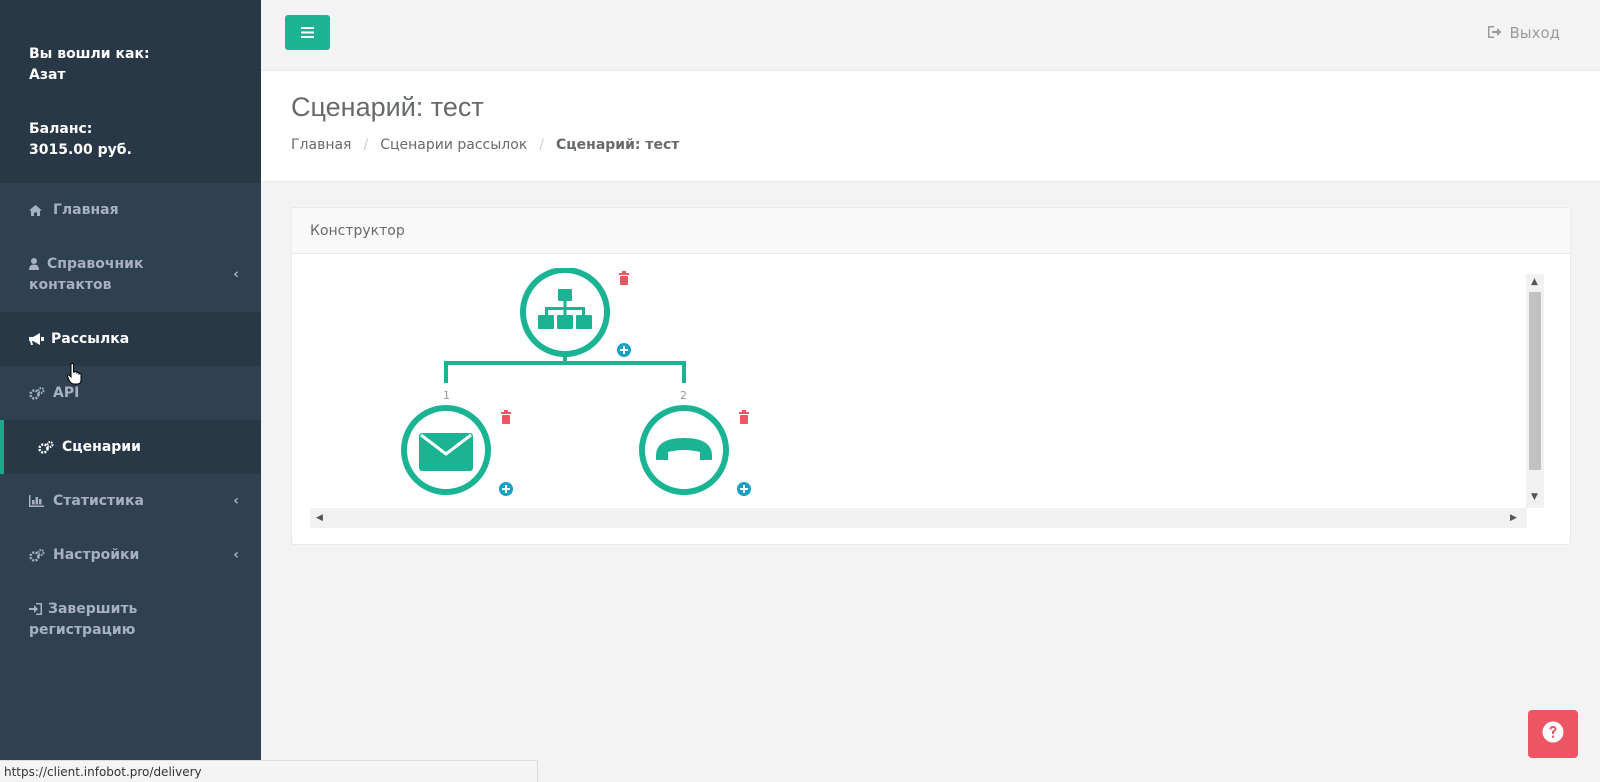  Describe the element at coordinates (86, 210) in the screenshot. I see `sidebar-item-label: Главная` at that location.